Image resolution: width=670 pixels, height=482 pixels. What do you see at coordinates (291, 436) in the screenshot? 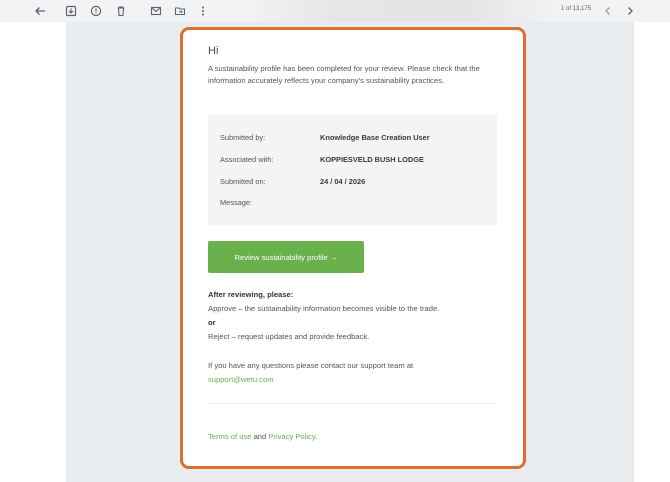
I see `privacy-policy-link: Privacy Policy` at bounding box center [291, 436].